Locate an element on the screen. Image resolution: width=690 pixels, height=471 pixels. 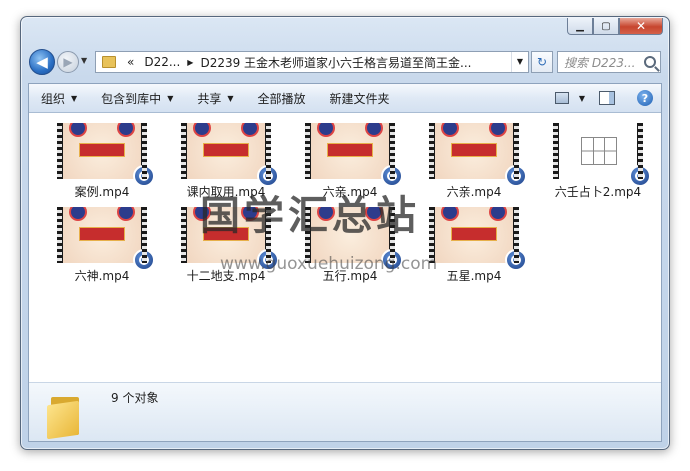
share-button: 共享 ▼ is located at coordinates (215, 98).